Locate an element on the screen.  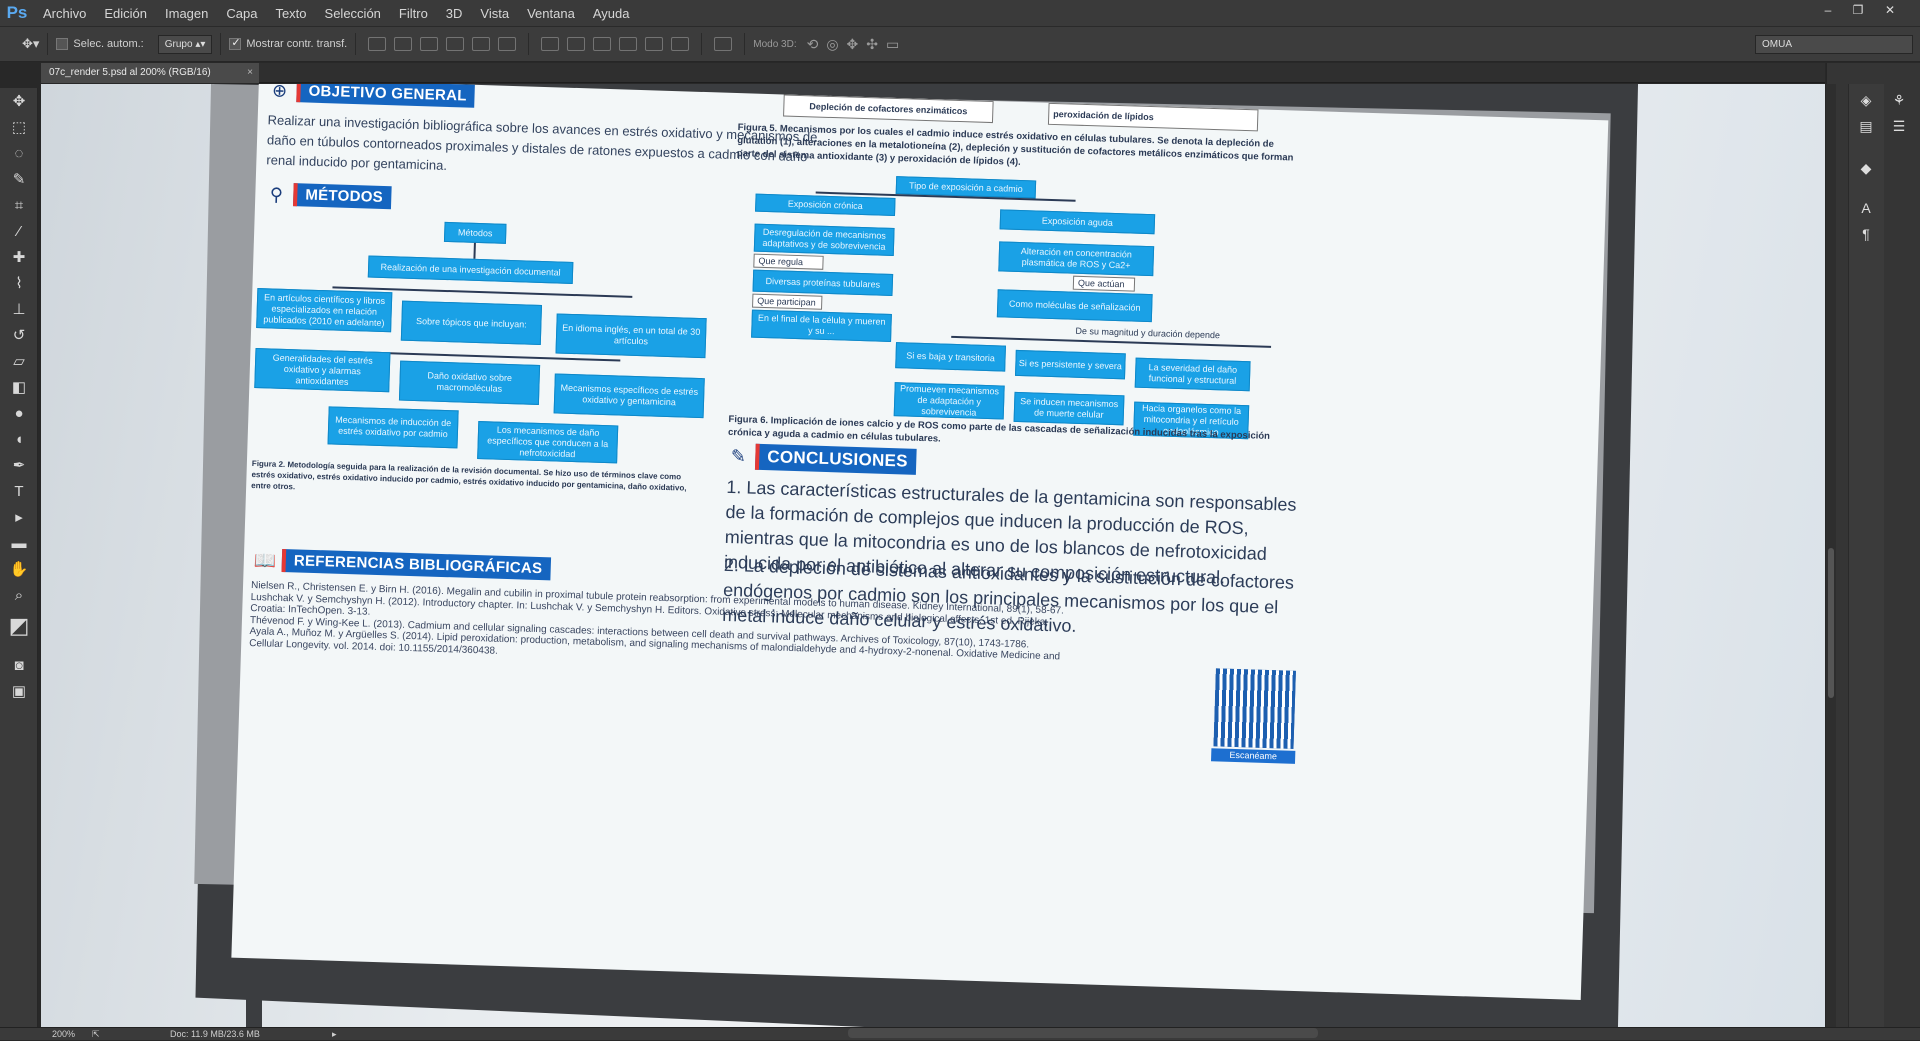
quick-mask-icon: ◙ is located at coordinates (19, 666).